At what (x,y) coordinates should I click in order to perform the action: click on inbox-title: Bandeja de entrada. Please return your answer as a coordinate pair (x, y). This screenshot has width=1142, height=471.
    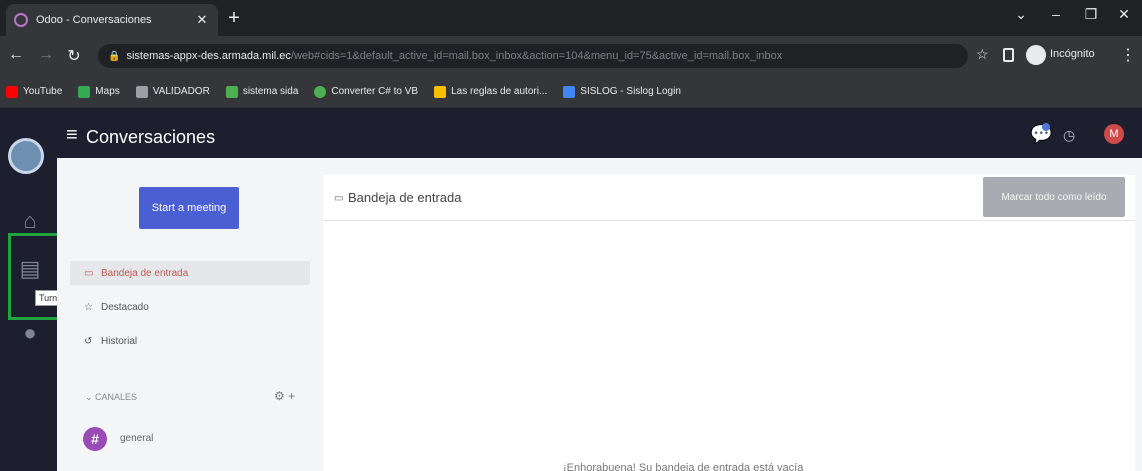
    Looking at the image, I should click on (405, 197).